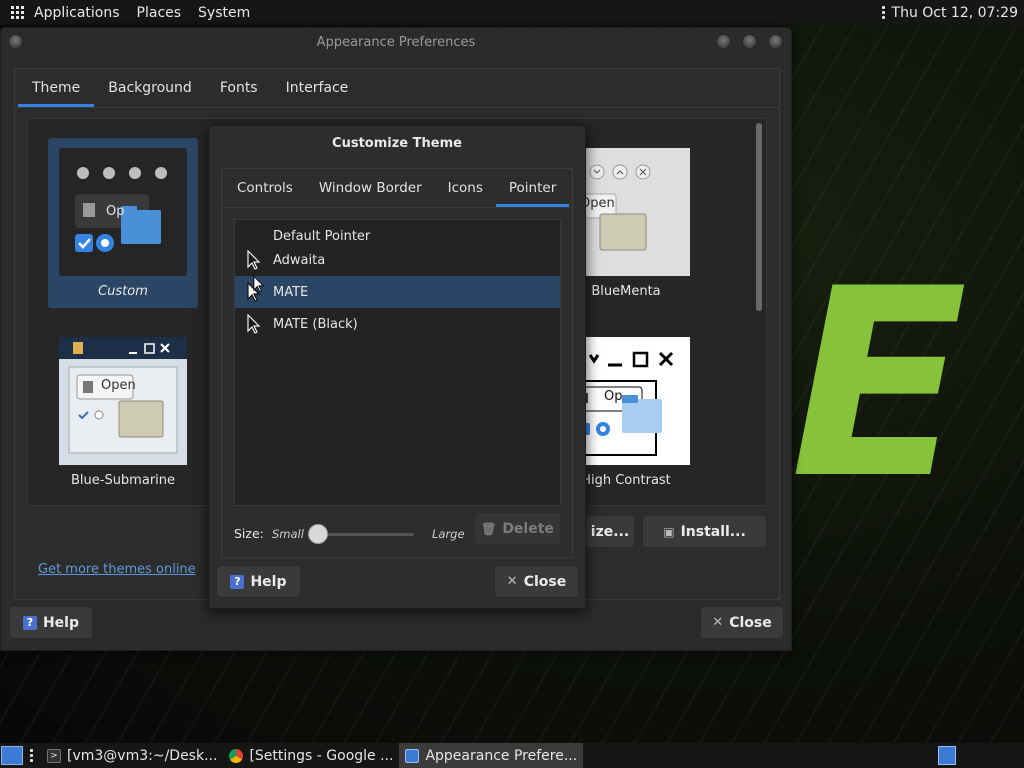  What do you see at coordinates (397, 292) in the screenshot?
I see `pointer-item-mate: MATE` at bounding box center [397, 292].